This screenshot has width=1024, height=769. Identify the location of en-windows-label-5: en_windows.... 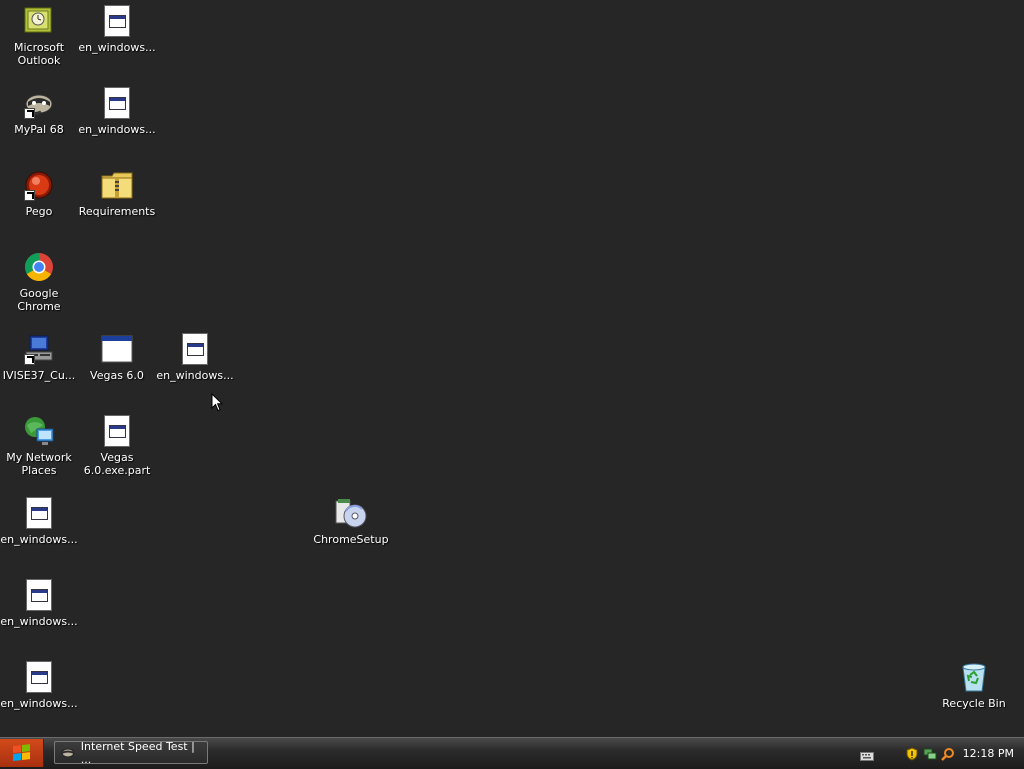
(39, 621).